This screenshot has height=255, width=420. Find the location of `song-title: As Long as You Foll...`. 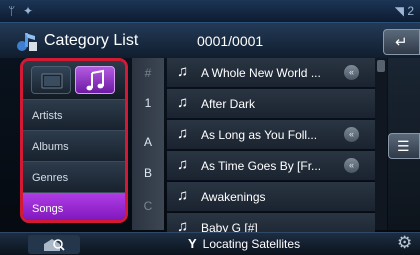

song-title: As Long as You Foll... is located at coordinates (259, 135).